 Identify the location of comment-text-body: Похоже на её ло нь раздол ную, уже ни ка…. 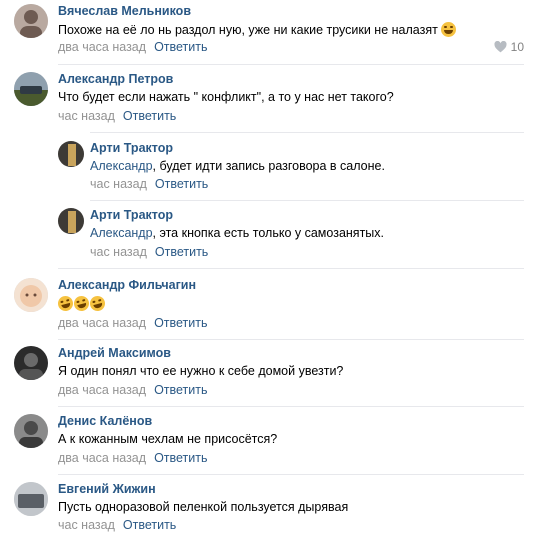
(248, 30).